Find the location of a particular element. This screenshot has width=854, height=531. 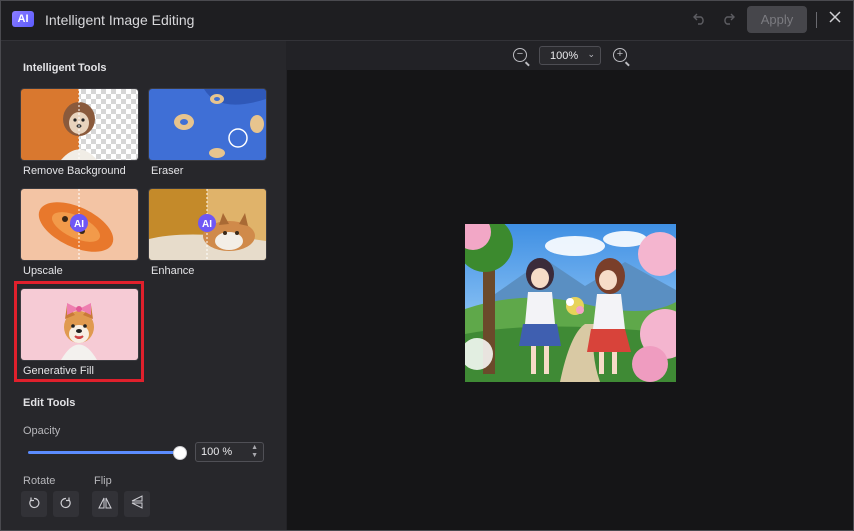

edit-tools-title: Edit Tools is located at coordinates (49, 403).